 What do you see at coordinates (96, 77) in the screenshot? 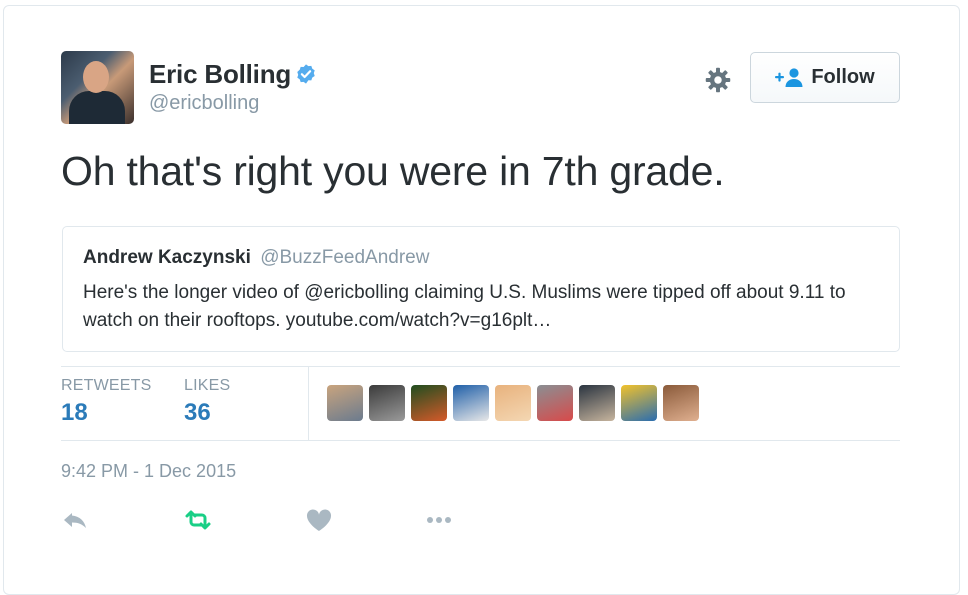
I see `avatar-face` at bounding box center [96, 77].